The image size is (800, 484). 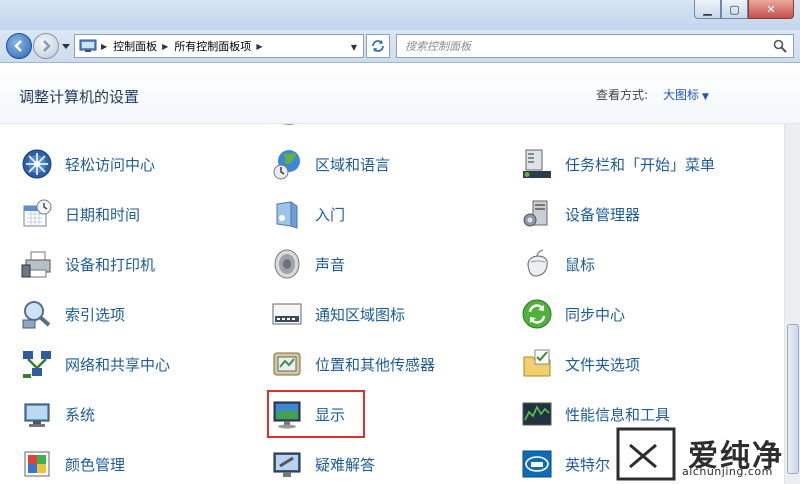 I want to click on item-notification-icons: 通知区域图标, so click(x=337, y=314).